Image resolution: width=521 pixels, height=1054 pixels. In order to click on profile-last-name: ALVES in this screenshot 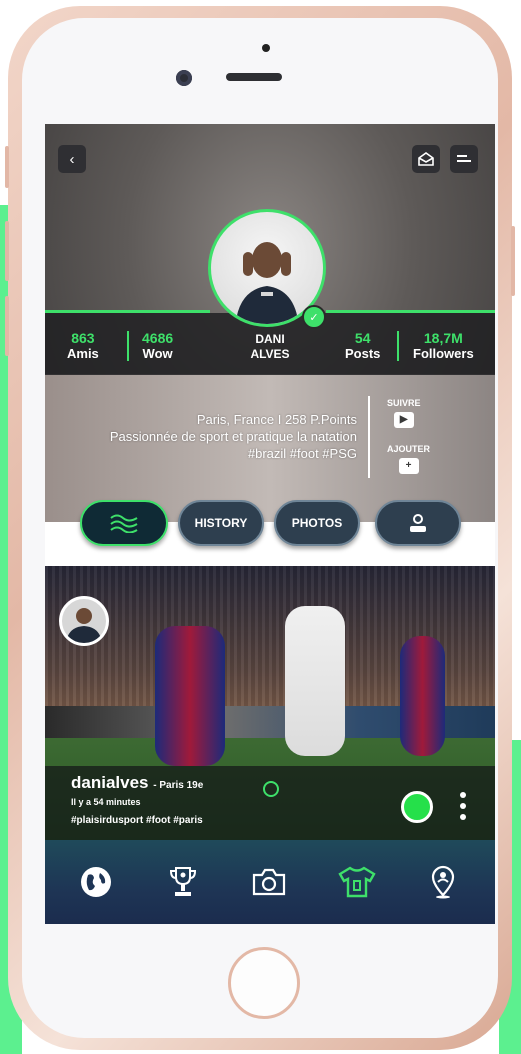, I will do `click(270, 354)`.